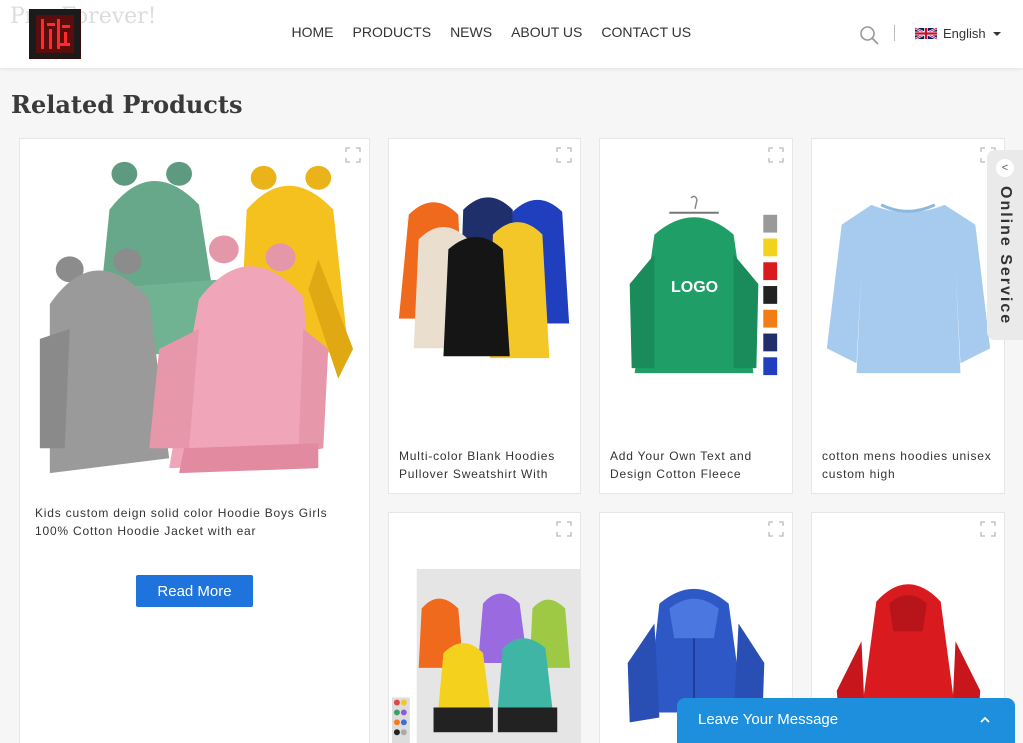  What do you see at coordinates (484, 655) in the screenshot?
I see `group-hoodies-image` at bounding box center [484, 655].